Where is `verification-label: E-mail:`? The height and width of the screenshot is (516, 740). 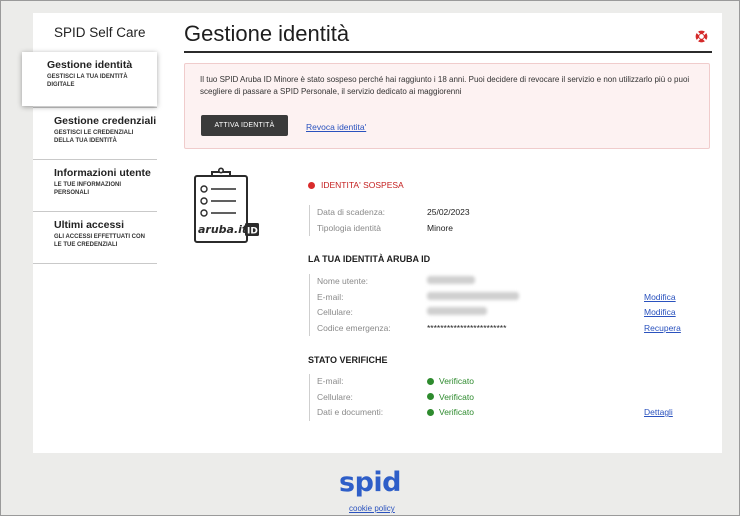 verification-label: E-mail: is located at coordinates (330, 381).